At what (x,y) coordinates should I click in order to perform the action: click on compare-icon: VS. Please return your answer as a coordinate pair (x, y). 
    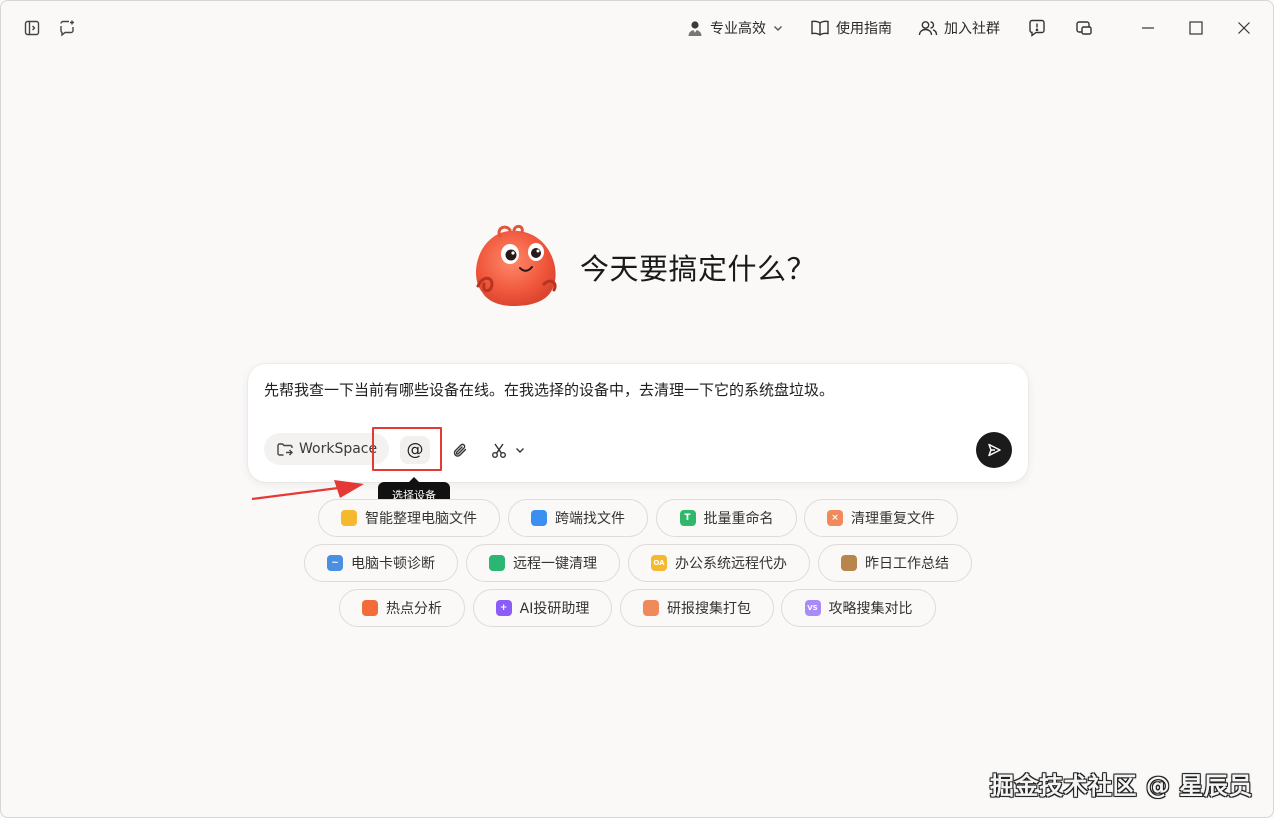
    Looking at the image, I should click on (812, 608).